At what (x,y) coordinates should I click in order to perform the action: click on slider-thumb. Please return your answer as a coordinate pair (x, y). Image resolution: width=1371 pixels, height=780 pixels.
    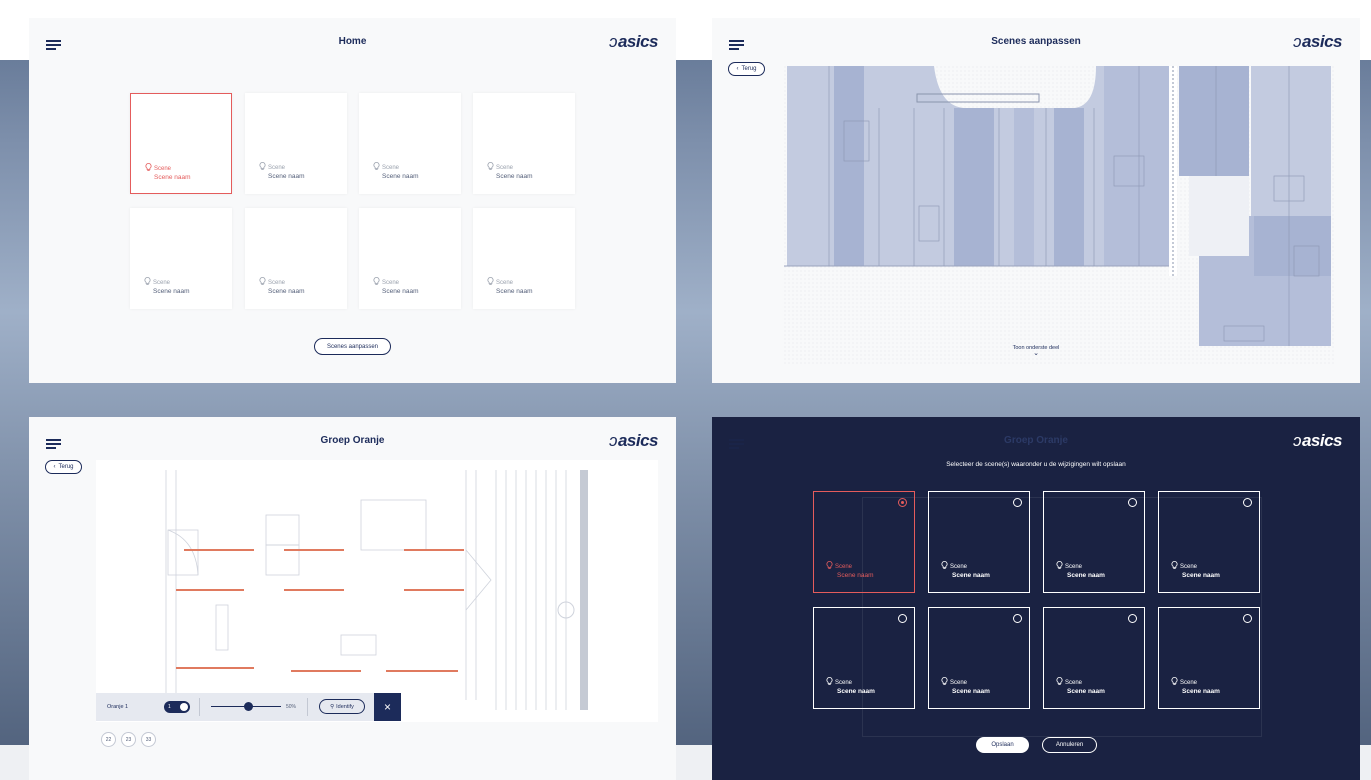
    Looking at the image, I should click on (248, 706).